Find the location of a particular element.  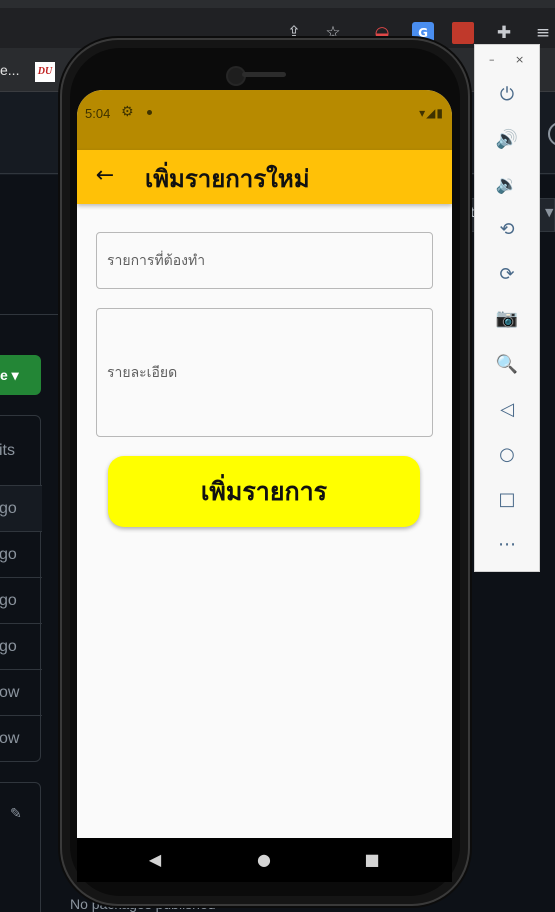

status-bar: 5:04 ⚙ ▾◢▮ is located at coordinates (264, 120).